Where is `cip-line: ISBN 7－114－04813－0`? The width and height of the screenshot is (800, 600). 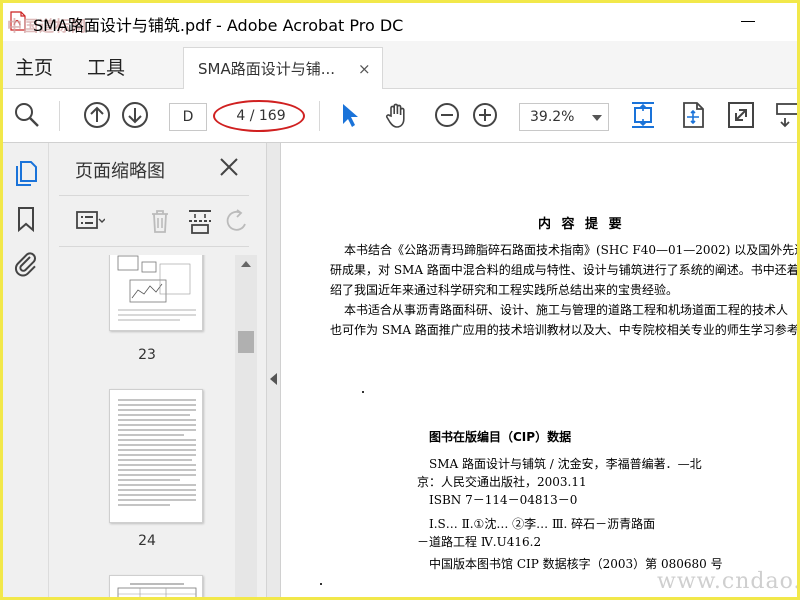
cip-line: ISBN 7－114－04813－0 is located at coordinates (503, 500).